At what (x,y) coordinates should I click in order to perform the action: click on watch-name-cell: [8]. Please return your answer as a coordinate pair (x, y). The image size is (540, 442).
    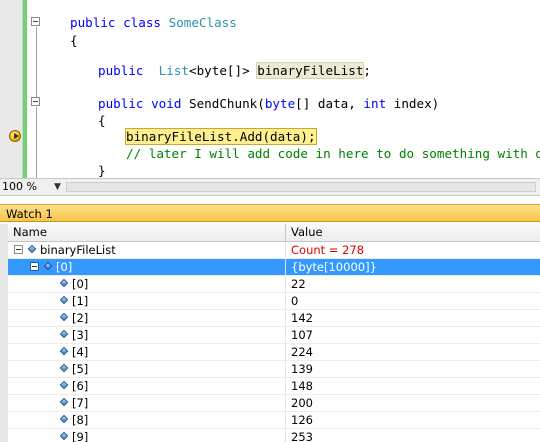
    Looking at the image, I should click on (147, 420).